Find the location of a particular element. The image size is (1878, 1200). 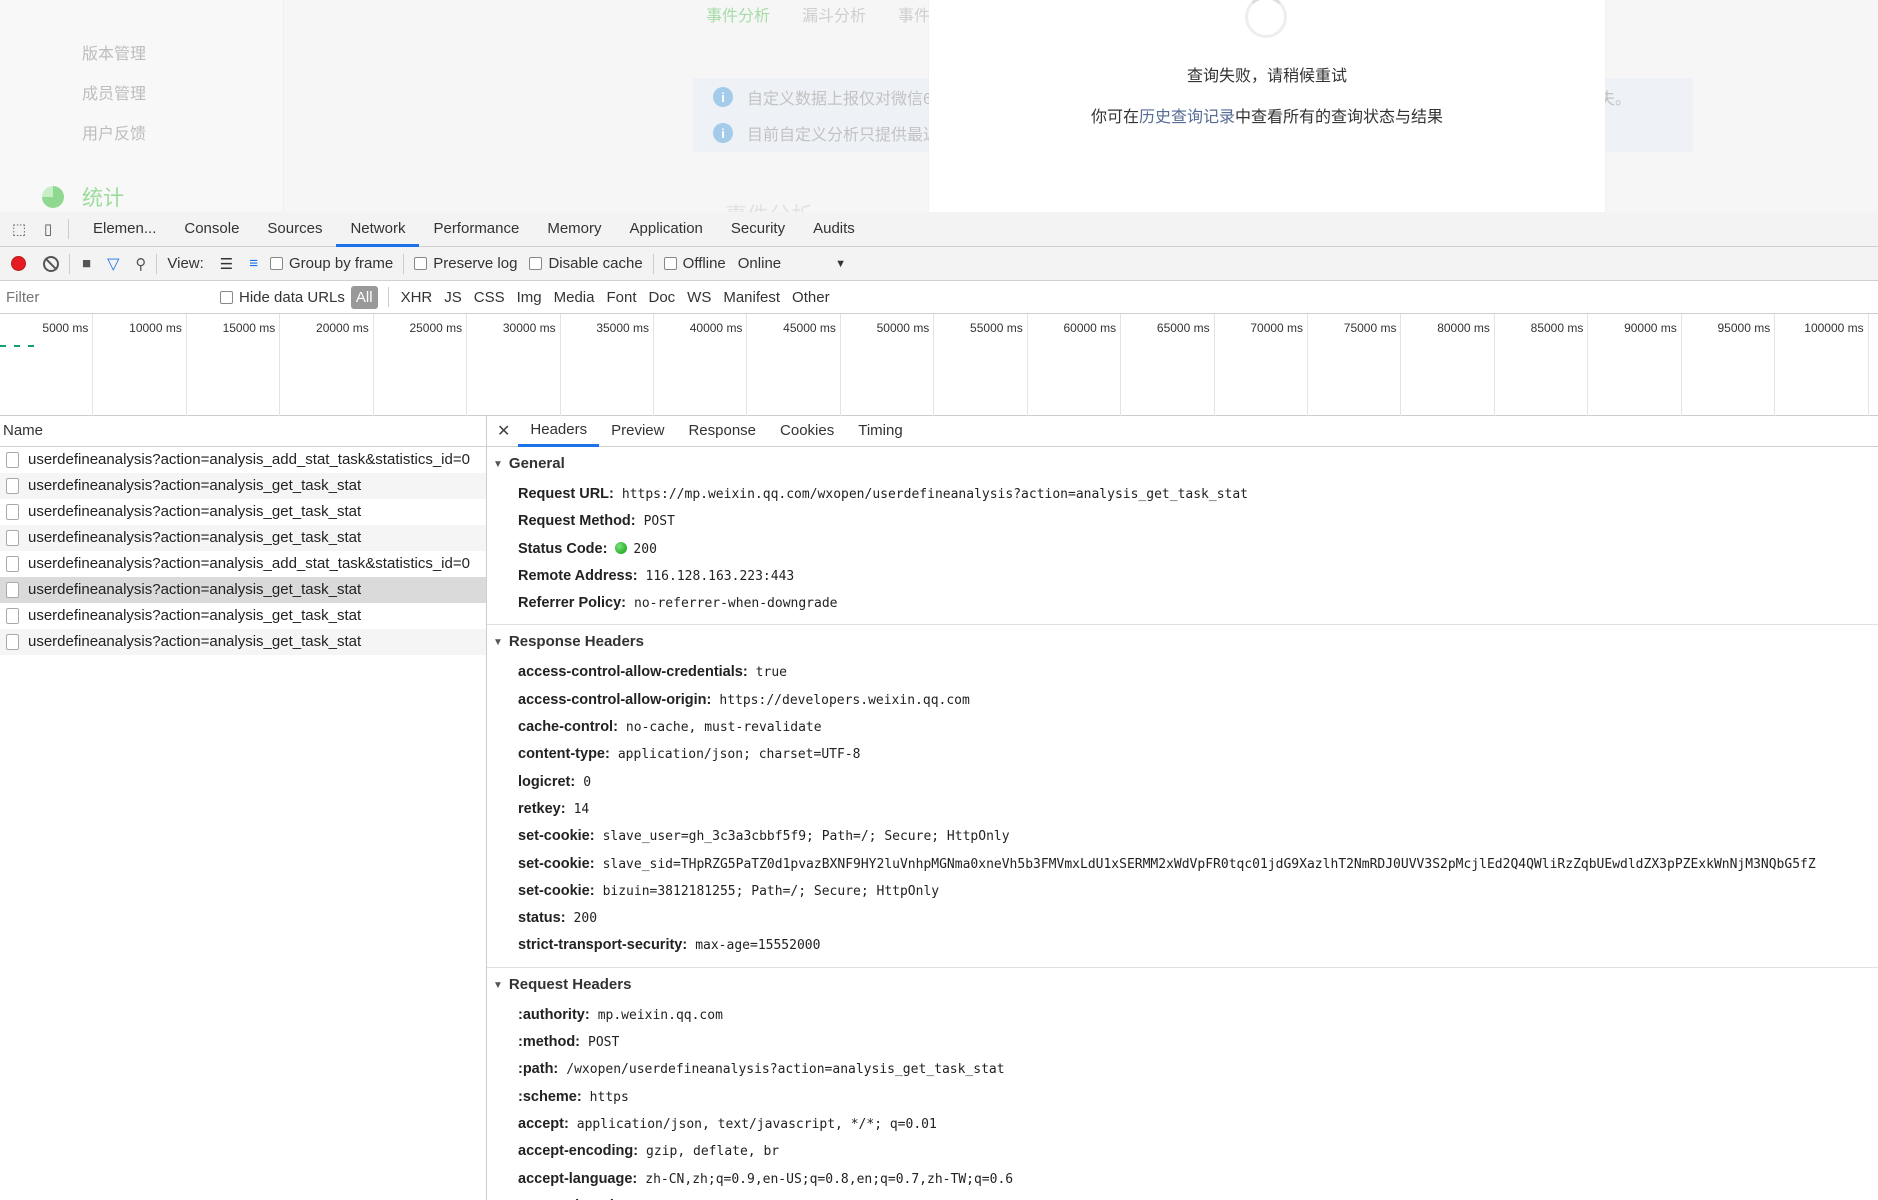

sidebar-item-members: 成员管理 is located at coordinates (114, 92).